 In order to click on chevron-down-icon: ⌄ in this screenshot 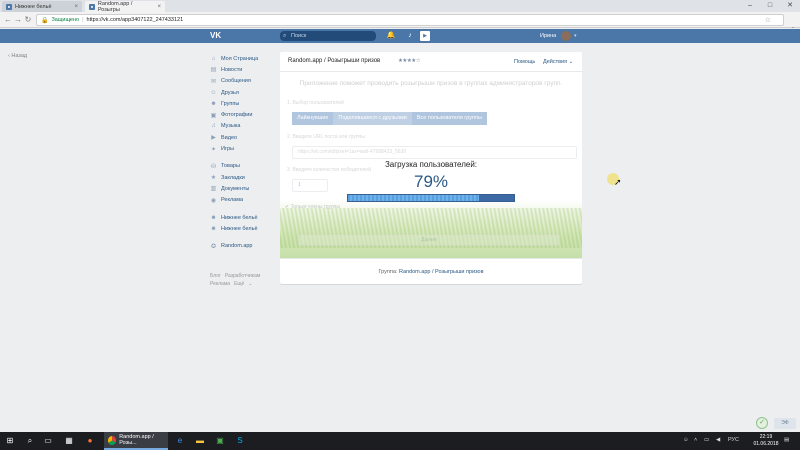, I will do `click(250, 284)`.